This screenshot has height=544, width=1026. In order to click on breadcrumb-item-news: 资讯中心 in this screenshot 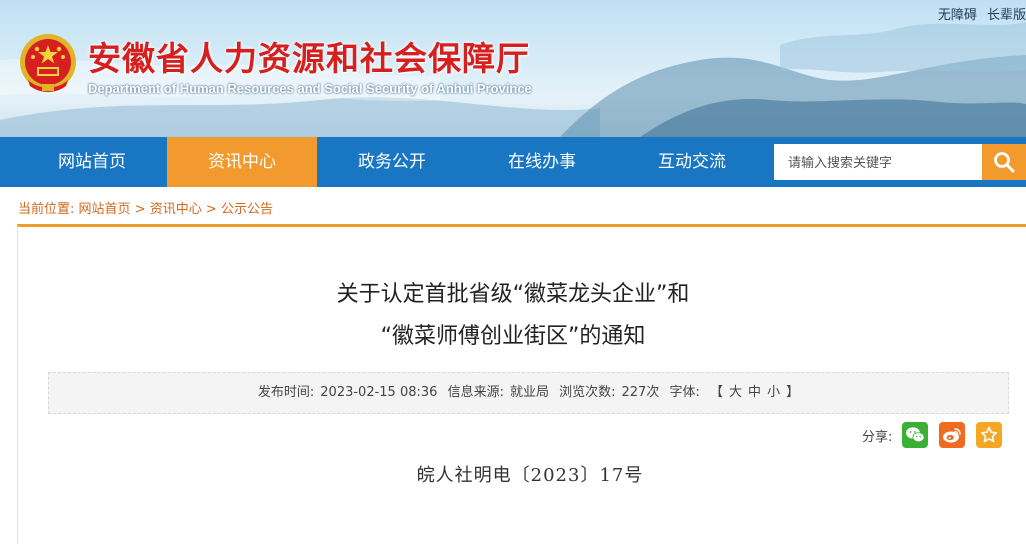, I will do `click(176, 209)`.